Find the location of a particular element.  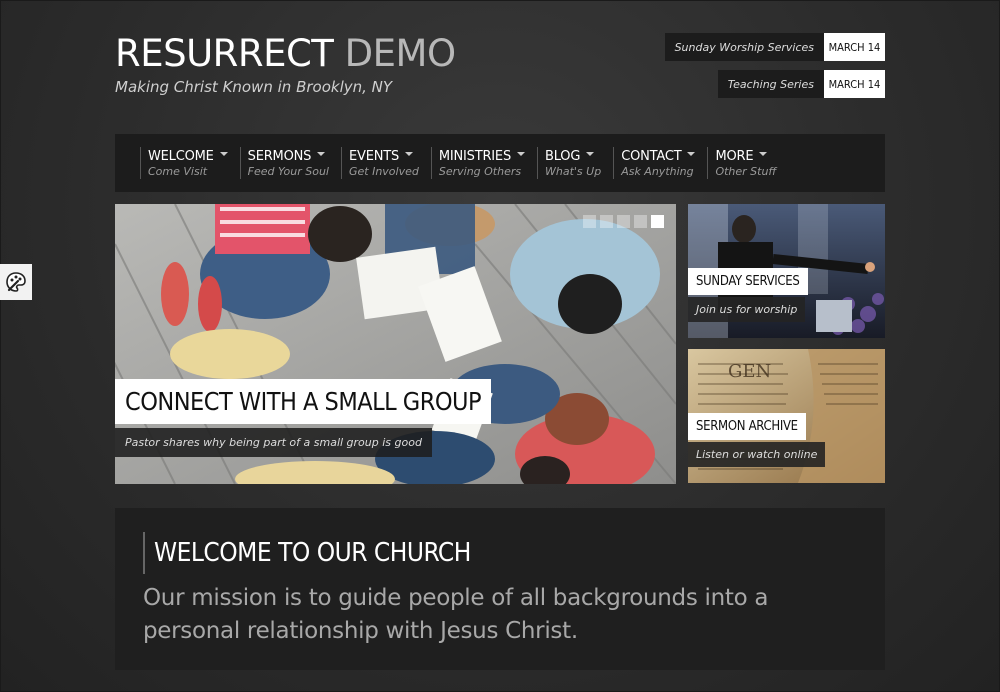

nav-item-sublabel: Ask Anything is located at coordinates (657, 171).